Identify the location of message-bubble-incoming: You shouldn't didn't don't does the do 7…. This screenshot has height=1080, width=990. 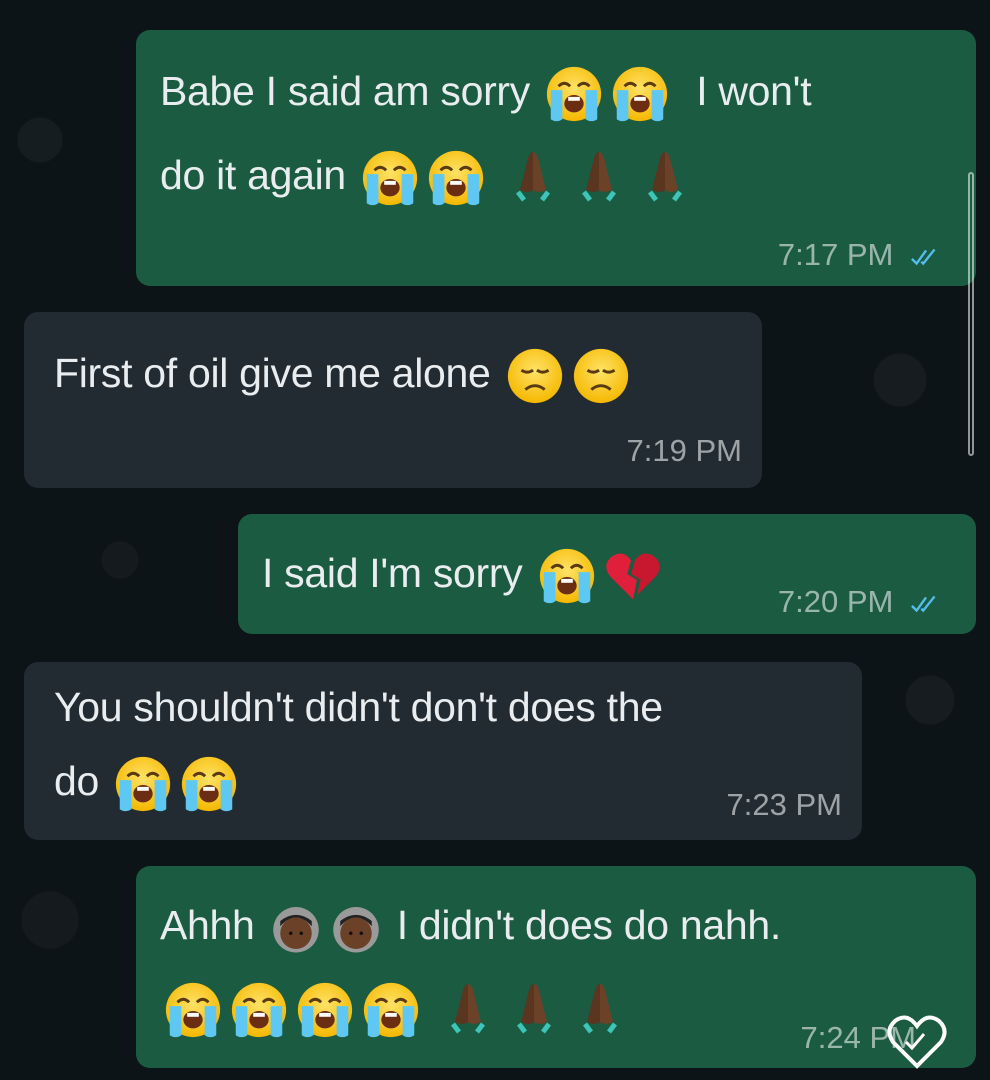
(443, 751).